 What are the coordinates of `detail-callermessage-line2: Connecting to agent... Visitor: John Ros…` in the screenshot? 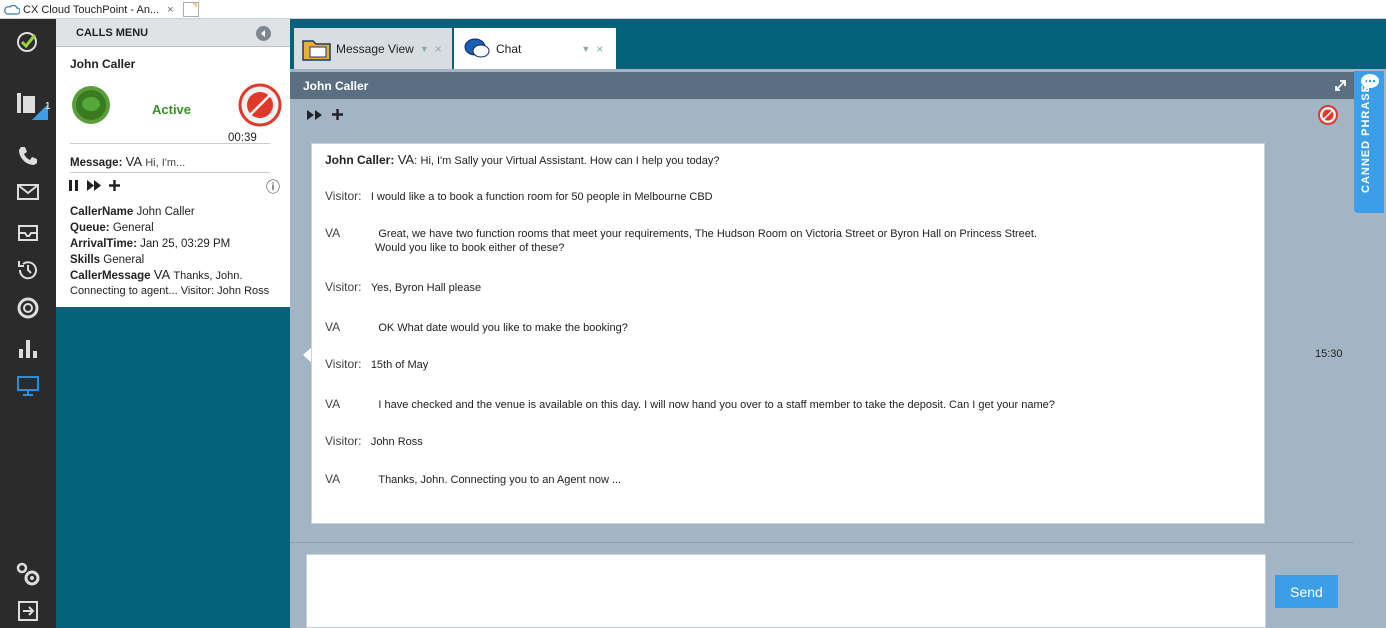 It's located at (170, 291).